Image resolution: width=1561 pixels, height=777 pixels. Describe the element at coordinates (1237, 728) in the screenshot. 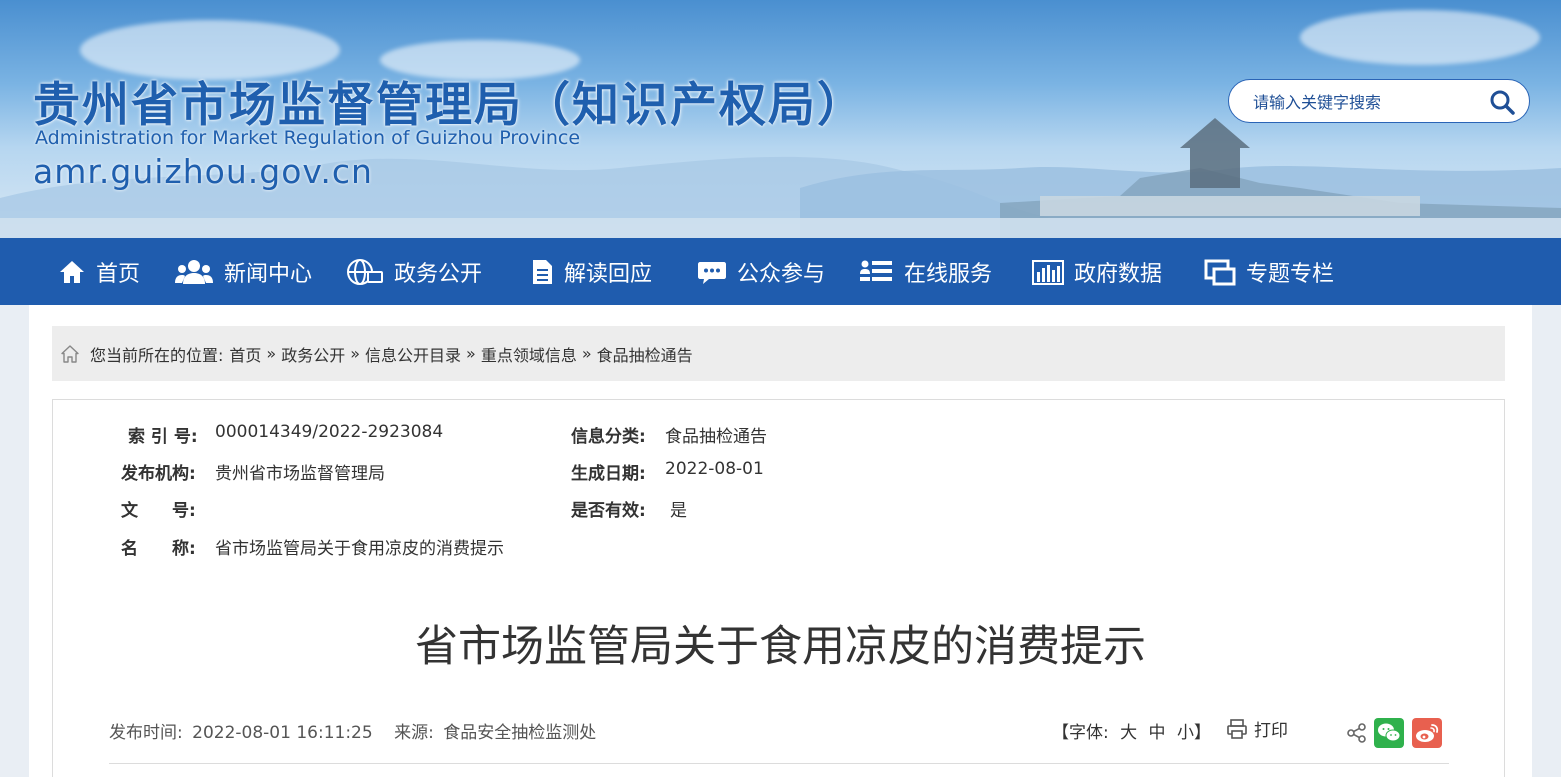

I see `printer-icon` at that location.